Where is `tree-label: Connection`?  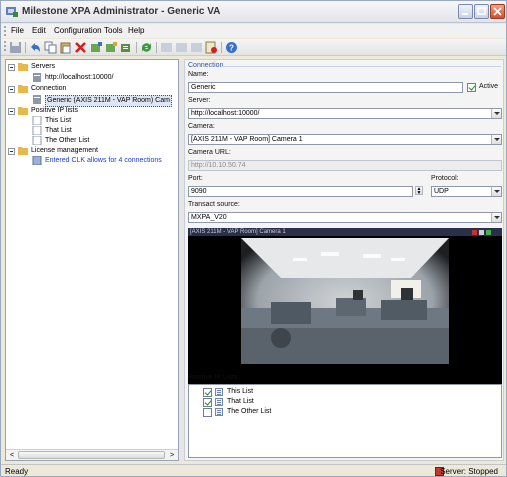
tree-label: Connection is located at coordinates (49, 88).